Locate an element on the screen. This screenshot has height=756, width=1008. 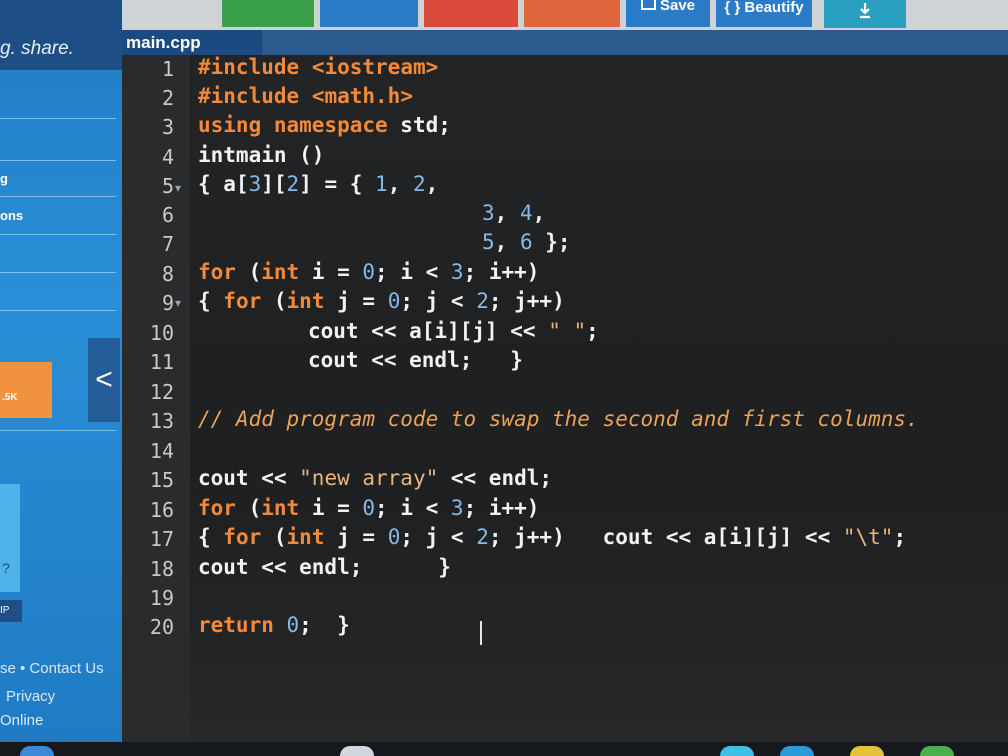
collapse-sidebar-button: < is located at coordinates (104, 380).